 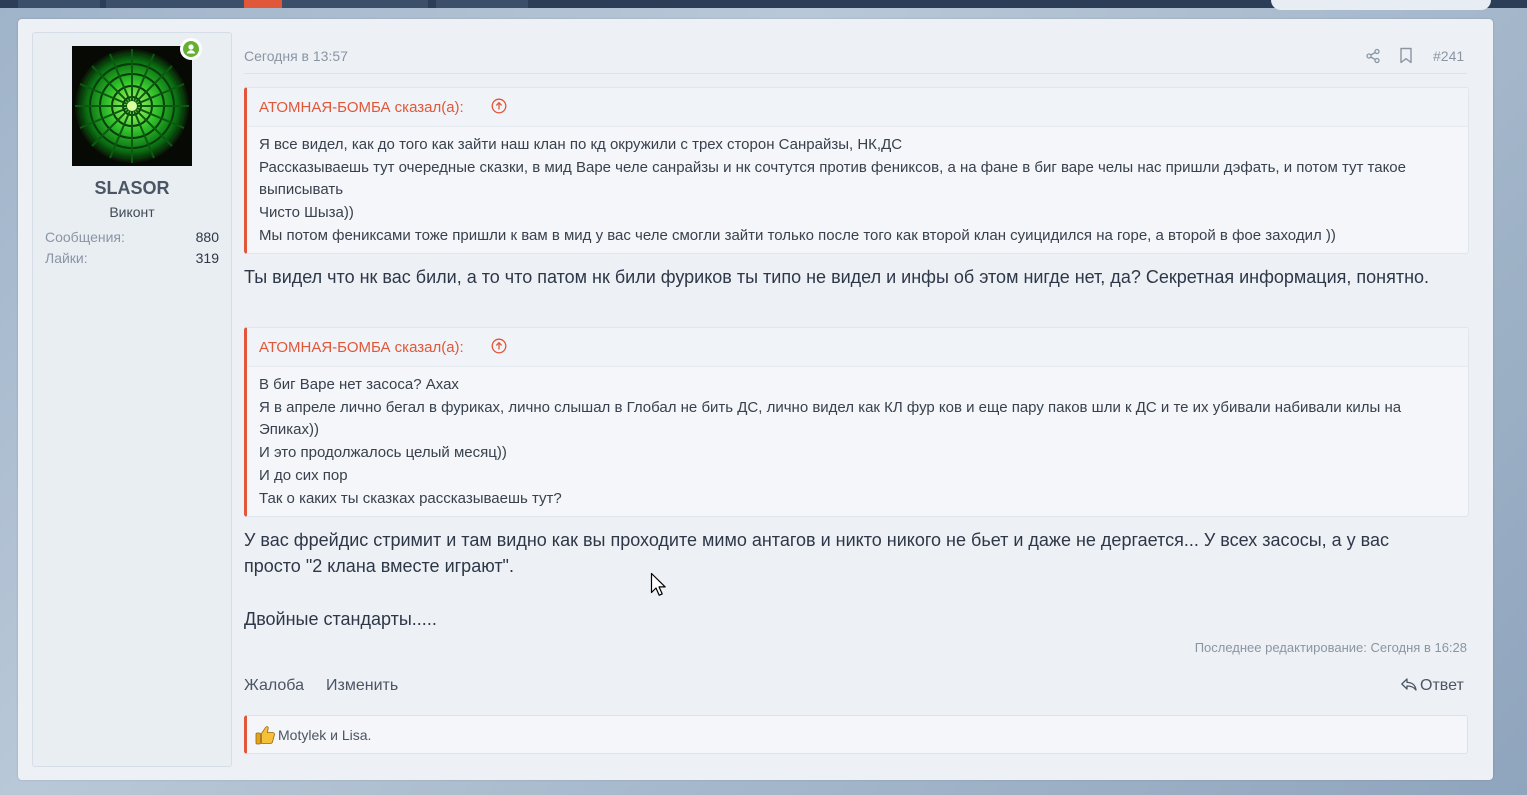 What do you see at coordinates (1409, 684) in the screenshot?
I see `reply-icon` at bounding box center [1409, 684].